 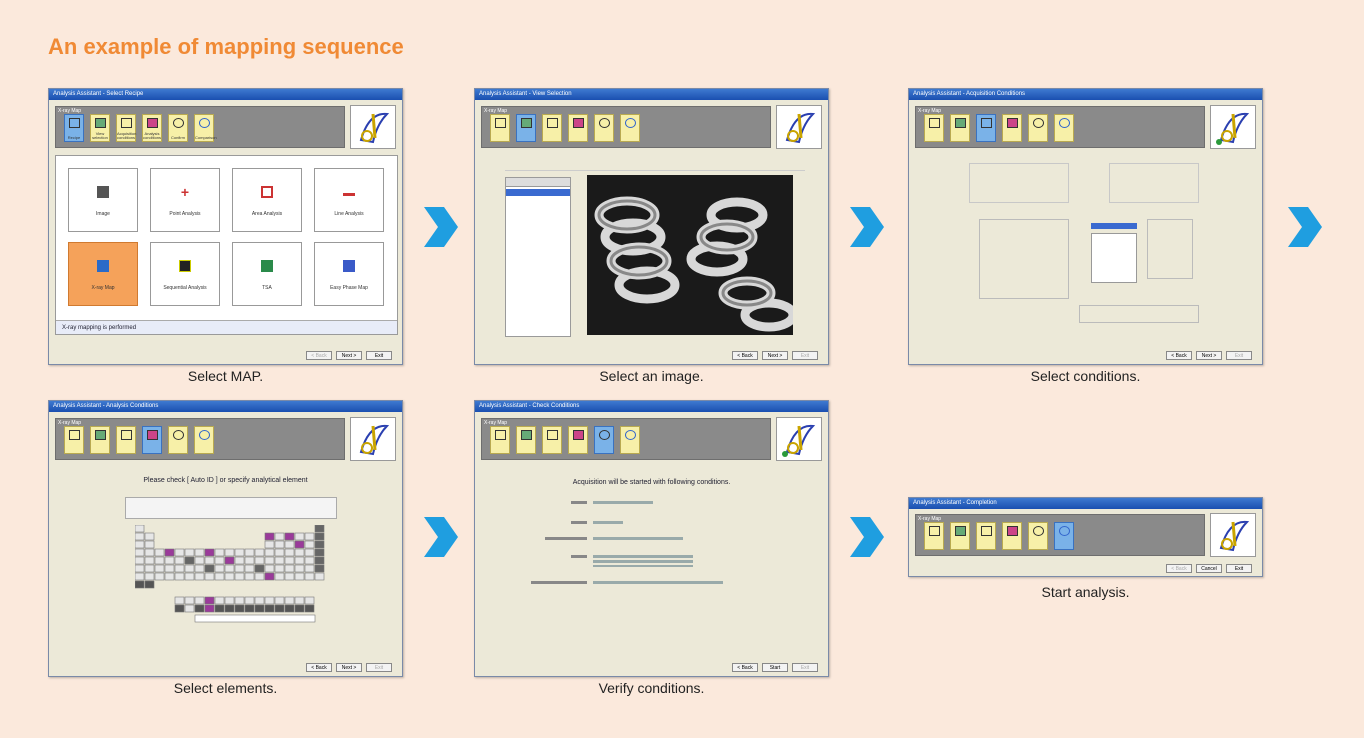 What do you see at coordinates (205, 128) in the screenshot?
I see `toolbar-comparison-button: Comparison` at bounding box center [205, 128].